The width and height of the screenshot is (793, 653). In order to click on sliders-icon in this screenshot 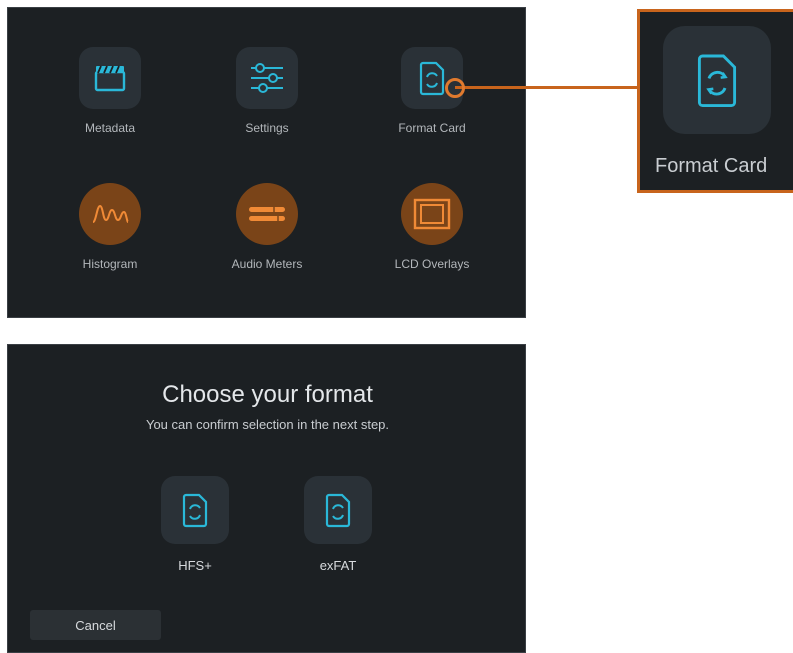, I will do `click(267, 78)`.